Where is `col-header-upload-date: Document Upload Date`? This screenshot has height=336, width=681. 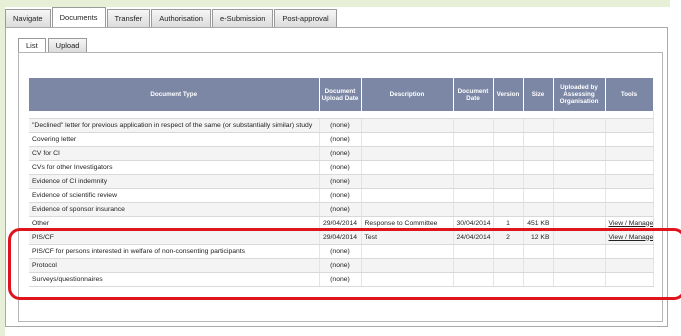
col-header-upload-date: Document Upload Date is located at coordinates (340, 94).